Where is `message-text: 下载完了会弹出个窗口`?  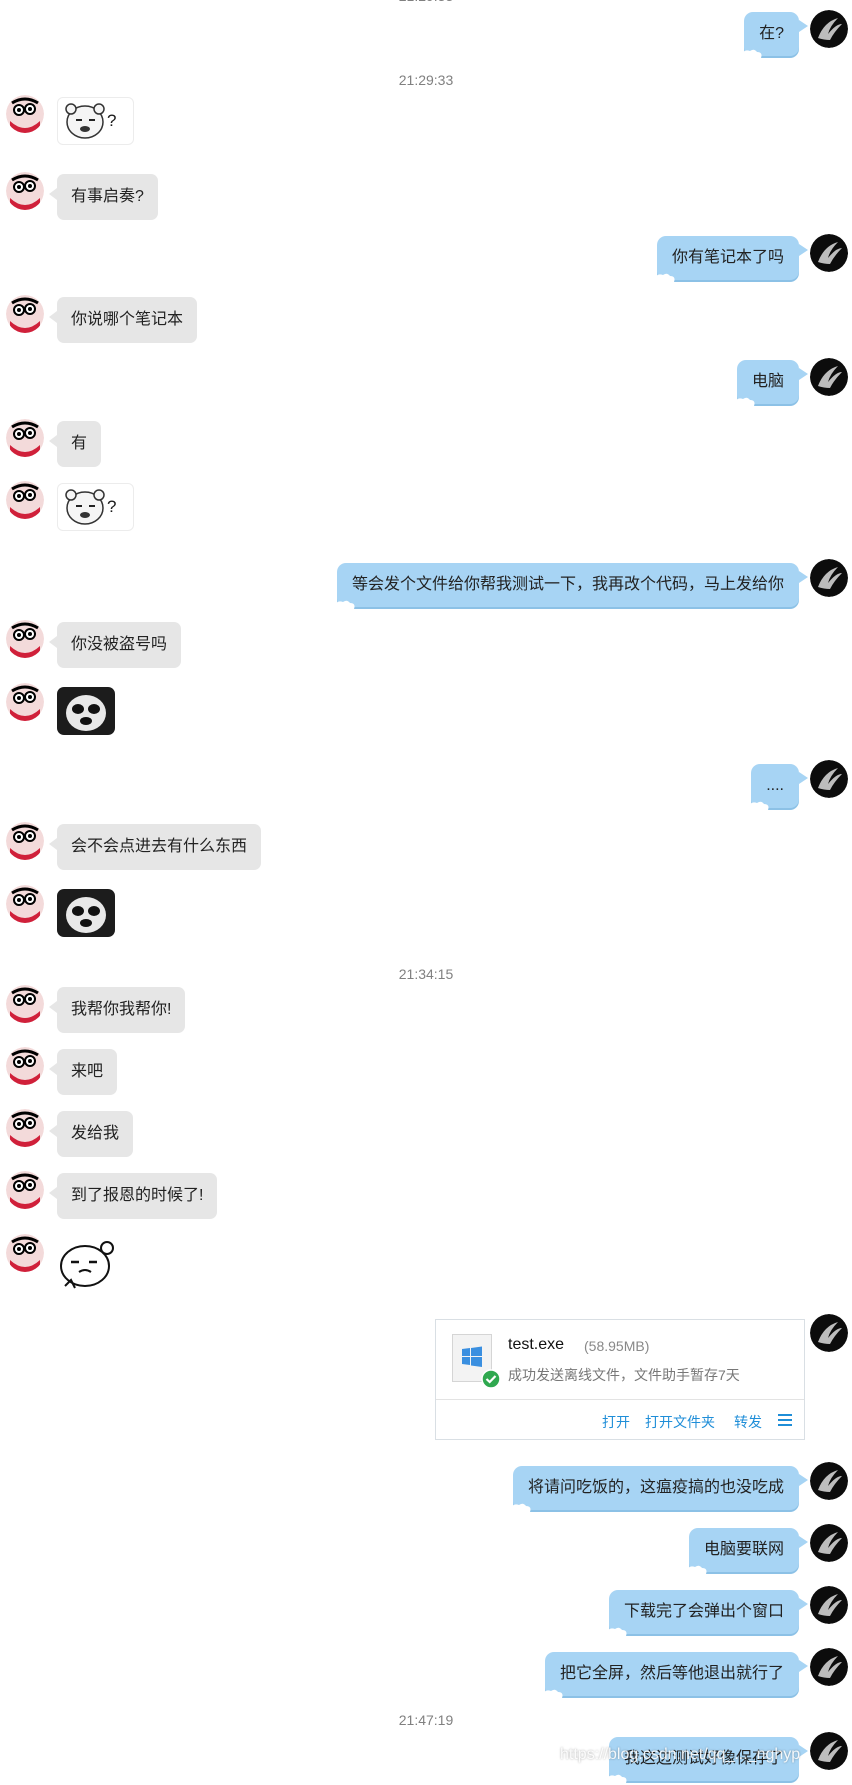
message-text: 下载完了会弹出个窗口 is located at coordinates (703, 1611).